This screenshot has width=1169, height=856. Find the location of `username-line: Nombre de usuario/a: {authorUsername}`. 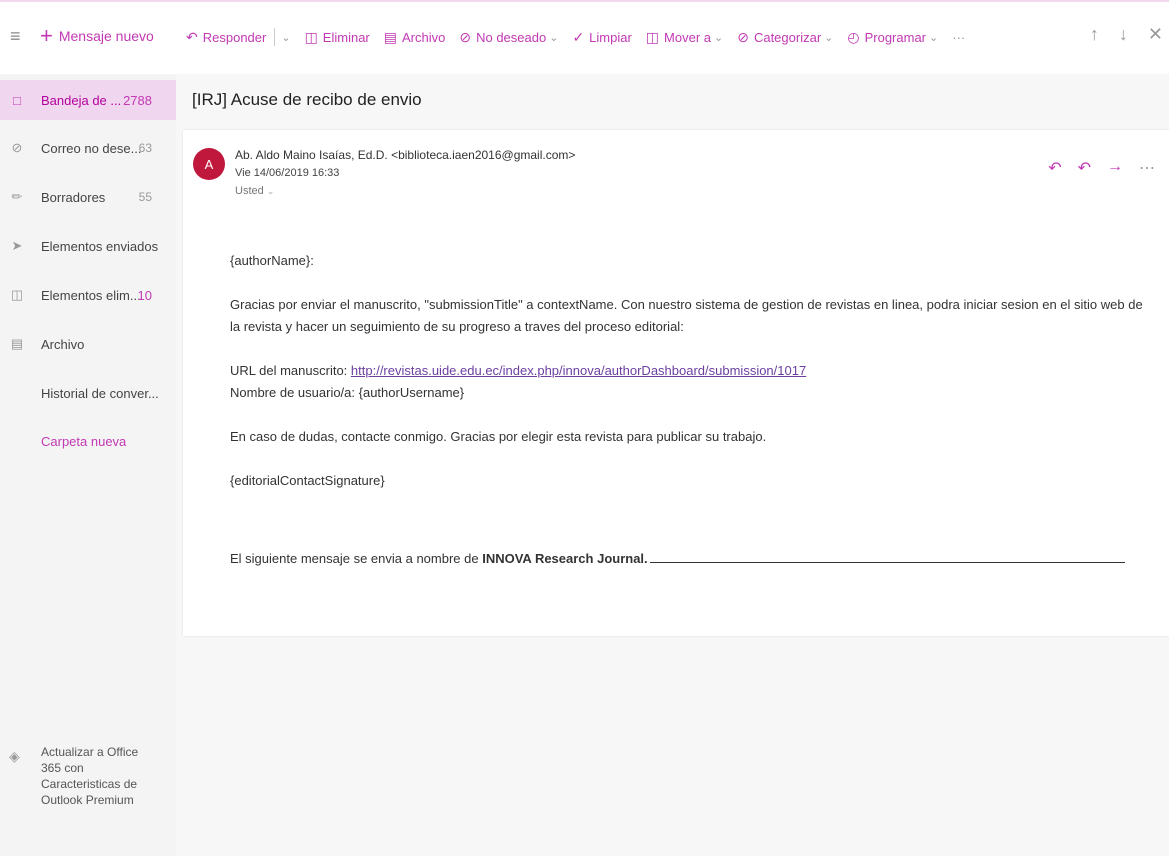

username-line: Nombre de usuario/a: {authorUsername} is located at coordinates (347, 392).